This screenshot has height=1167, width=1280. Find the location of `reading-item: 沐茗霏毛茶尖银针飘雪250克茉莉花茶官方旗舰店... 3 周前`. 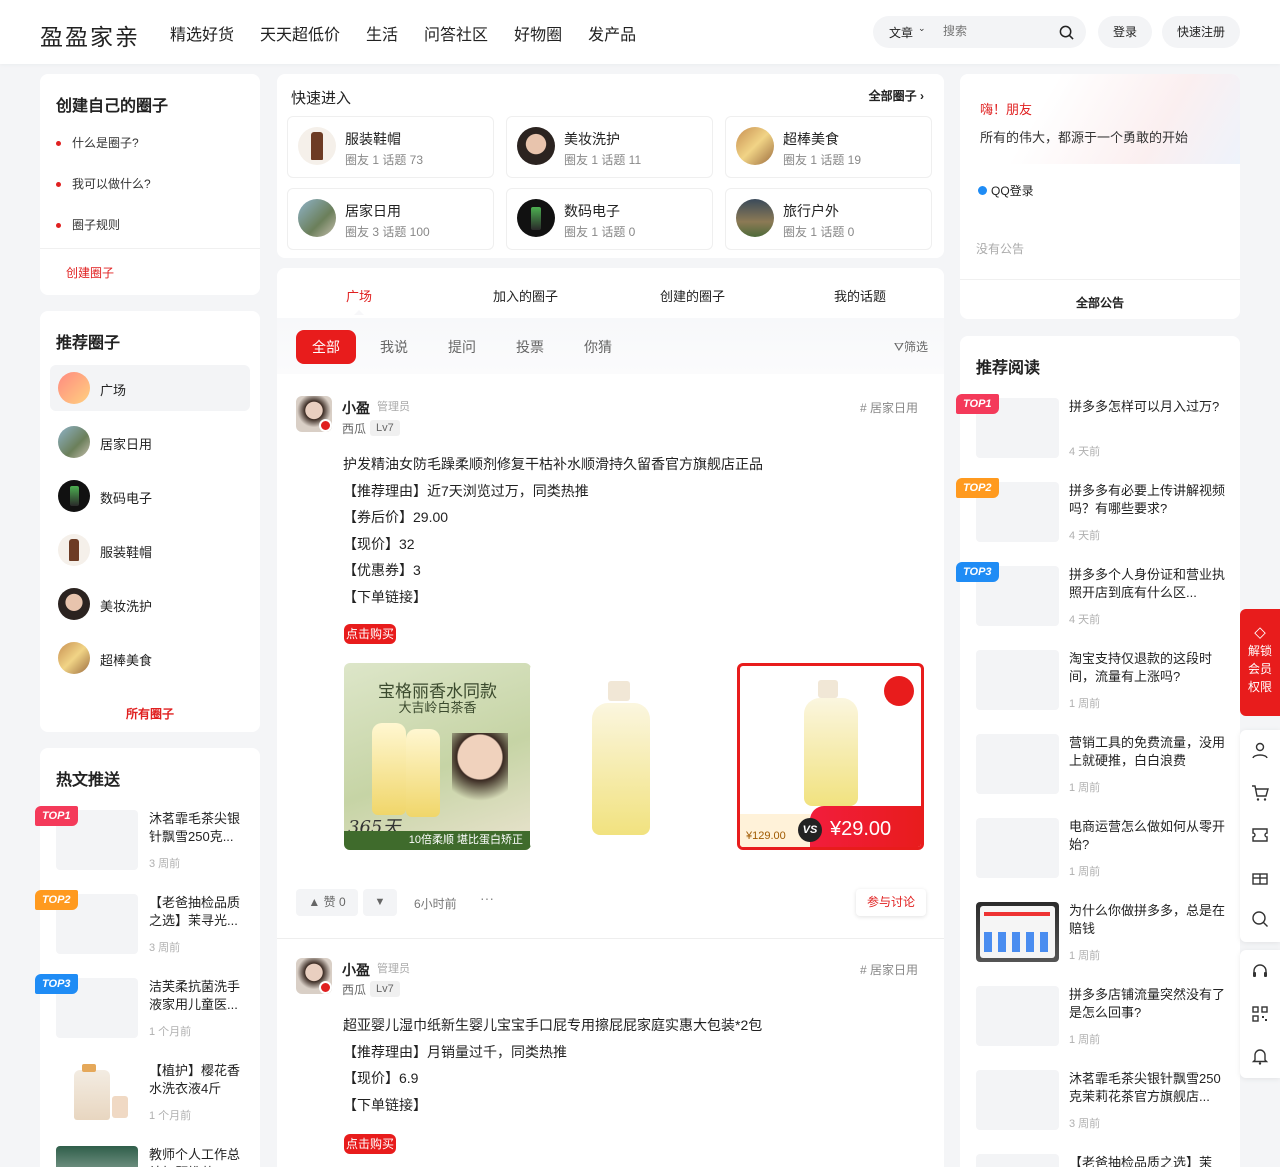

reading-item: 沐茗霏毛茶尖银针飘雪250克茉莉花茶官方旗舰店... 3 周前 is located at coordinates (1101, 1101).